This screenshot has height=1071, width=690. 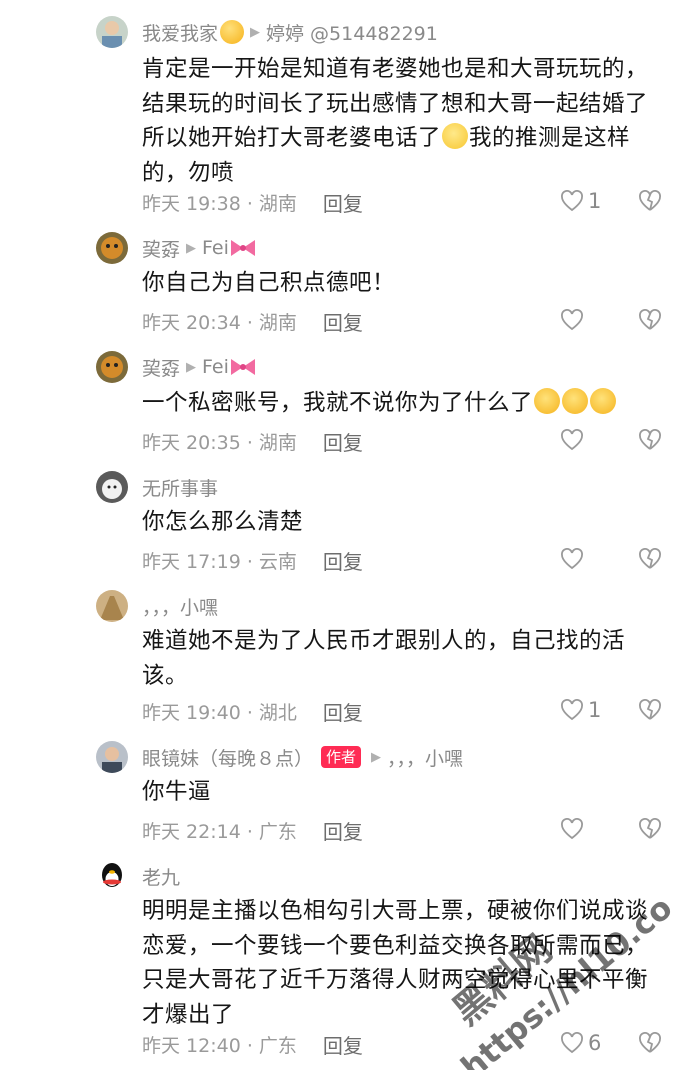 What do you see at coordinates (227, 757) in the screenshot?
I see `username: 眼镜妹（每晚８点）` at bounding box center [227, 757].